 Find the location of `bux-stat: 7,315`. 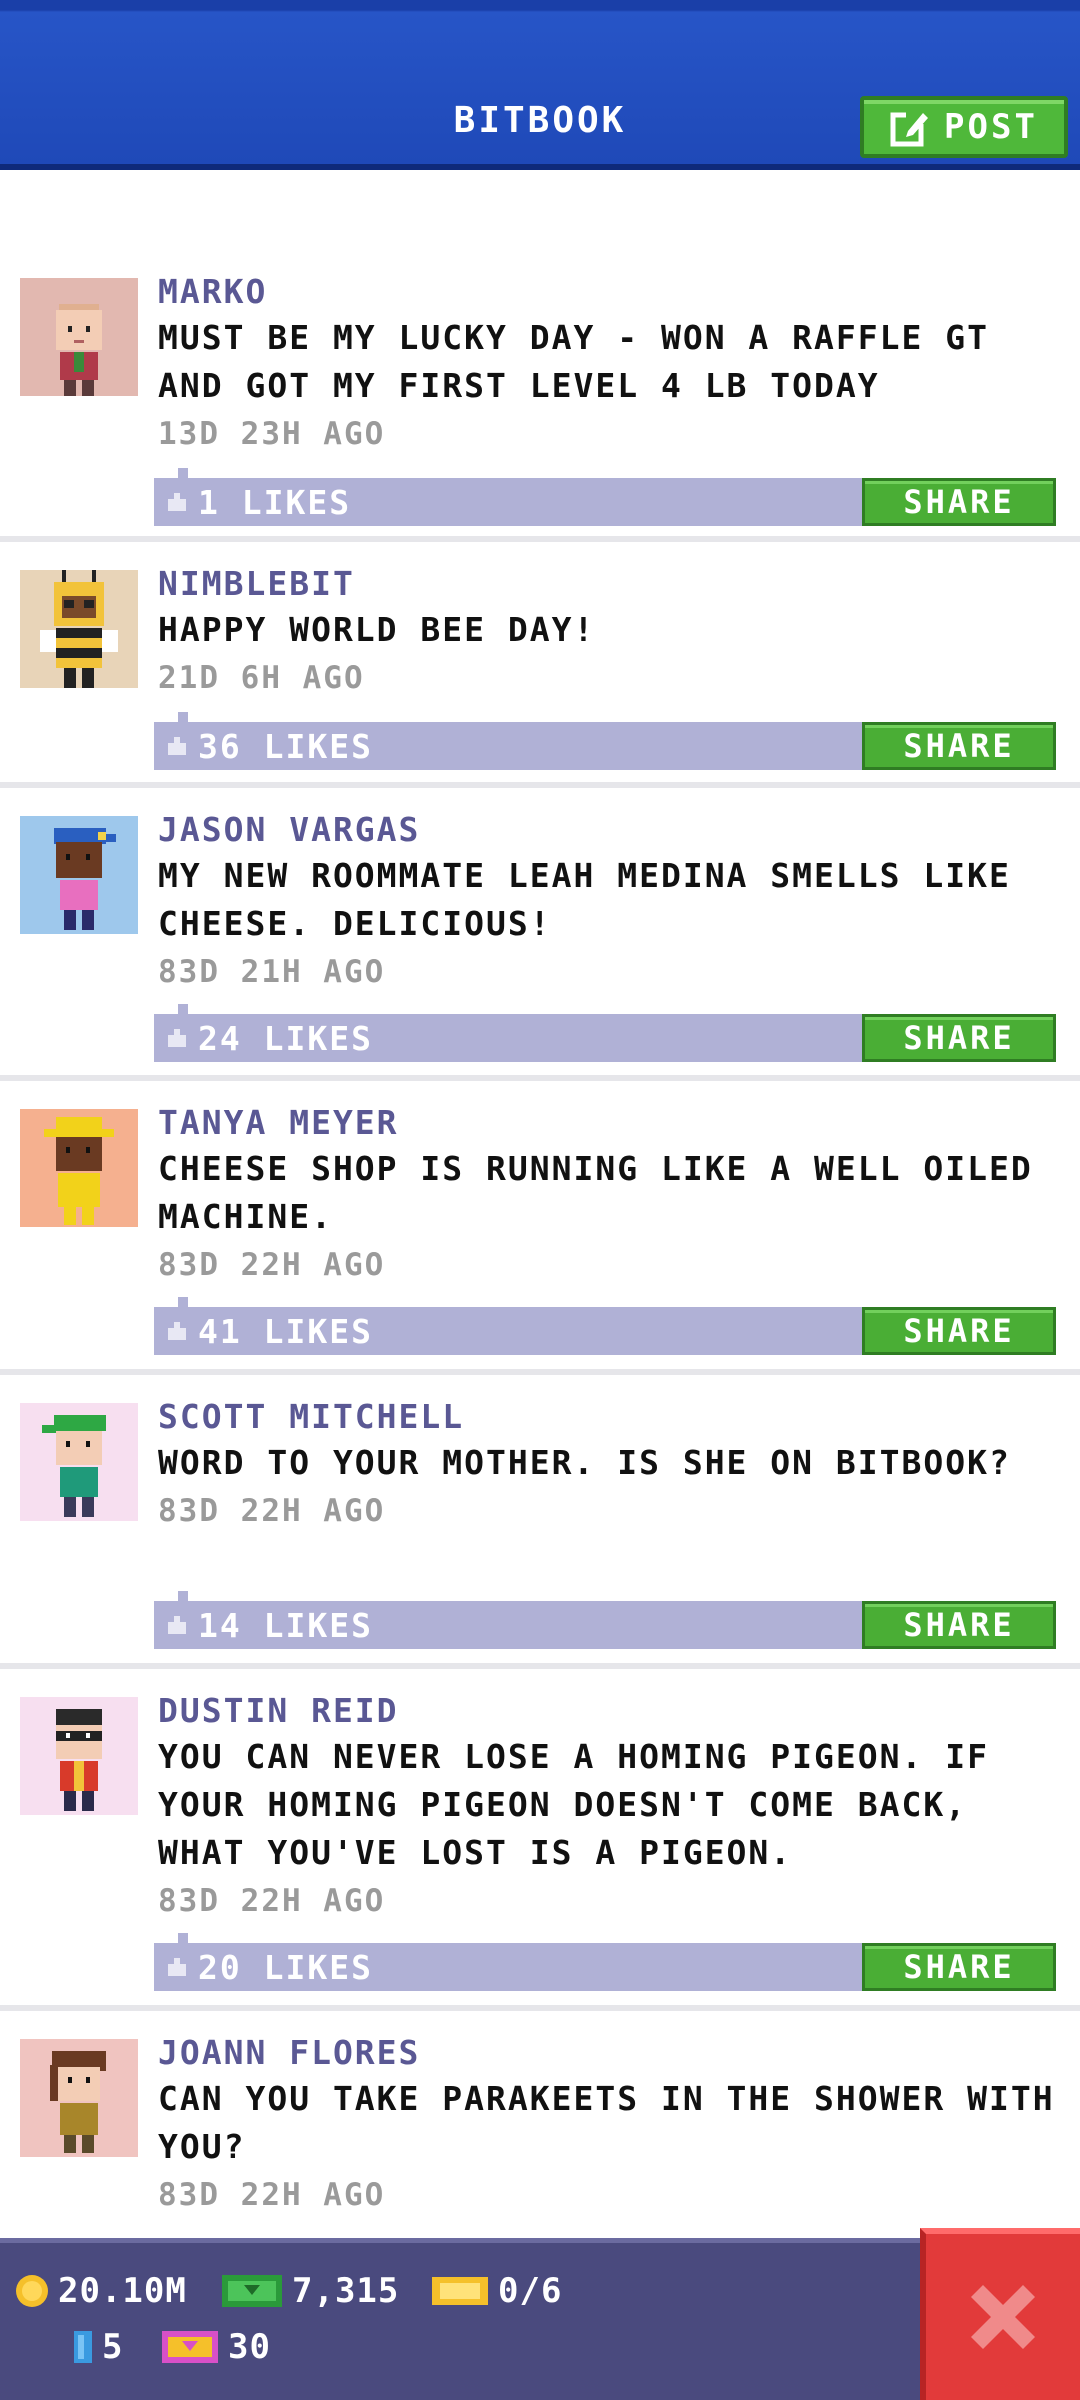

bux-stat: 7,315 is located at coordinates (309, 2291).